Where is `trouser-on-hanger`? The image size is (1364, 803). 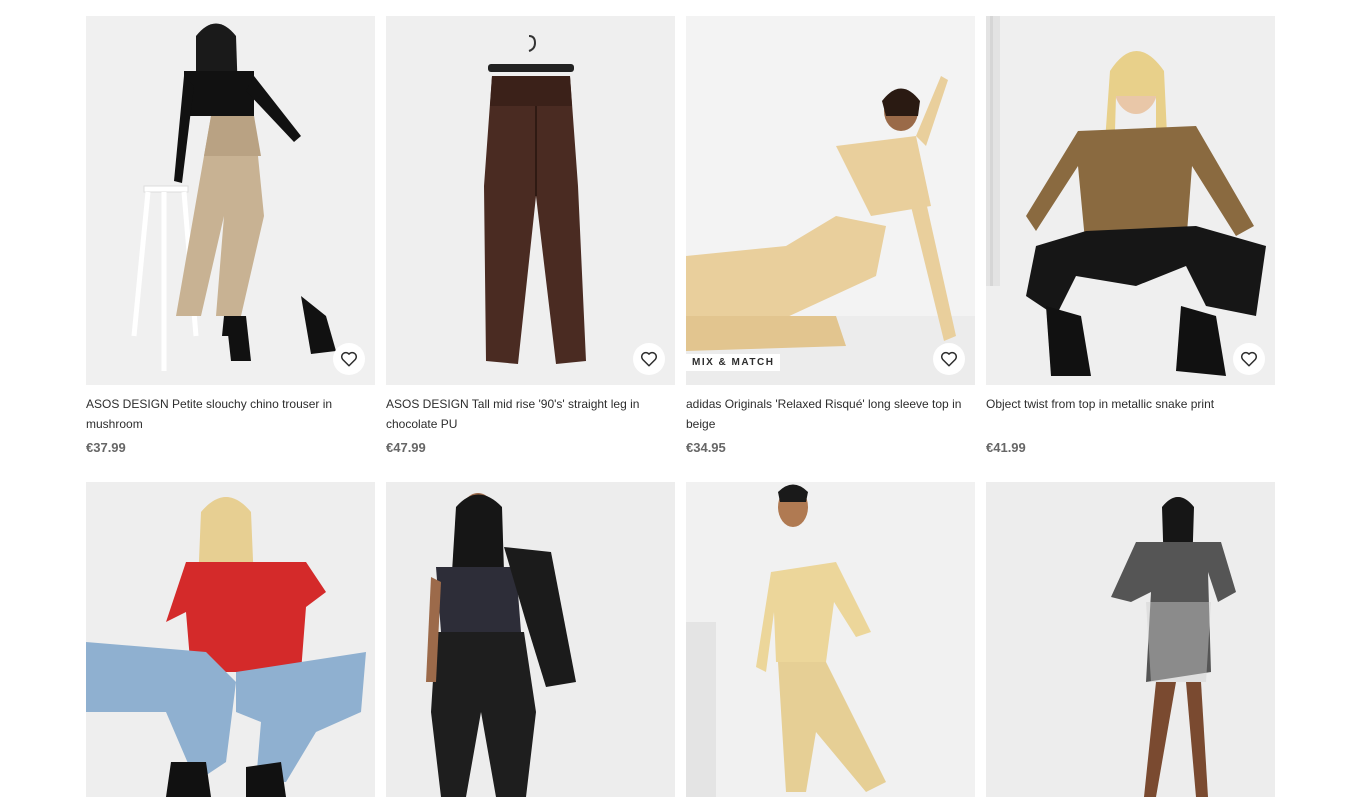
trouser-on-hanger is located at coordinates (530, 200).